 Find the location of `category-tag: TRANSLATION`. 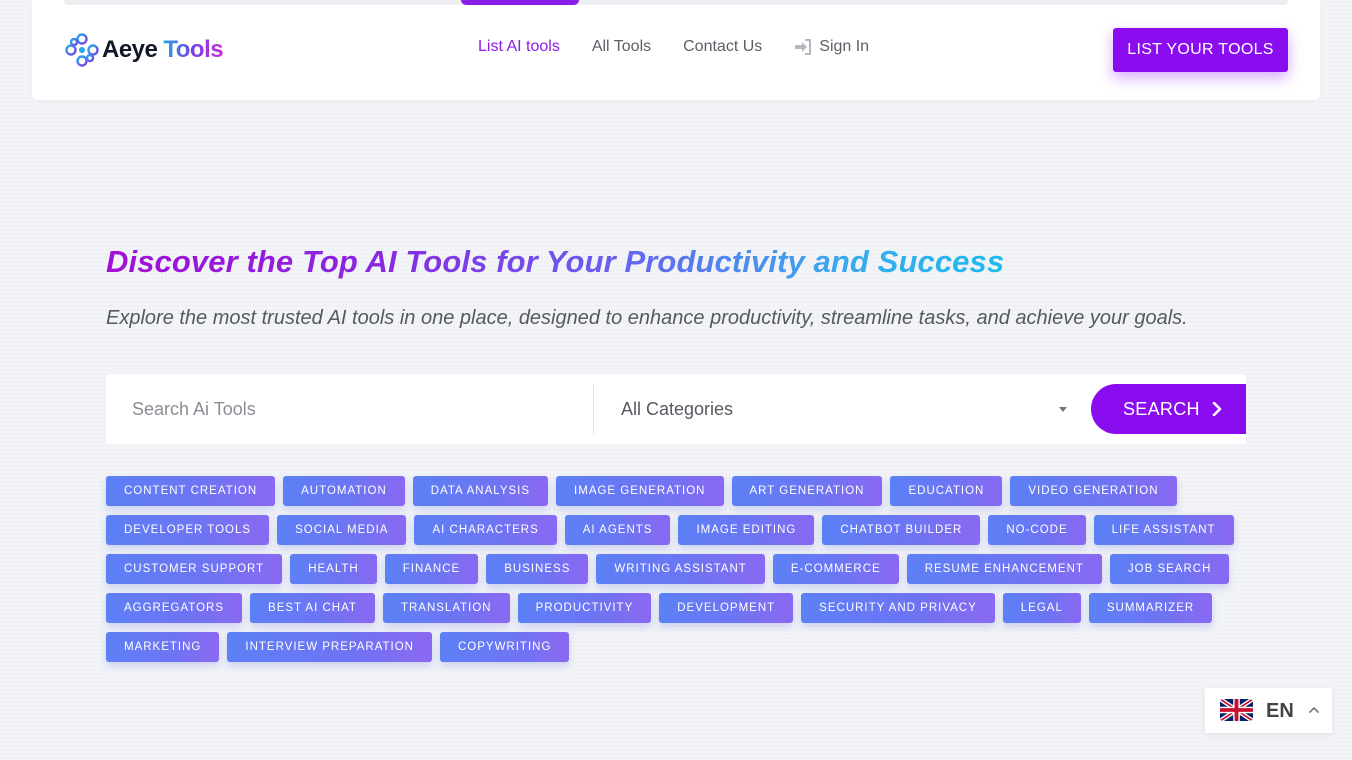

category-tag: TRANSLATION is located at coordinates (446, 608).